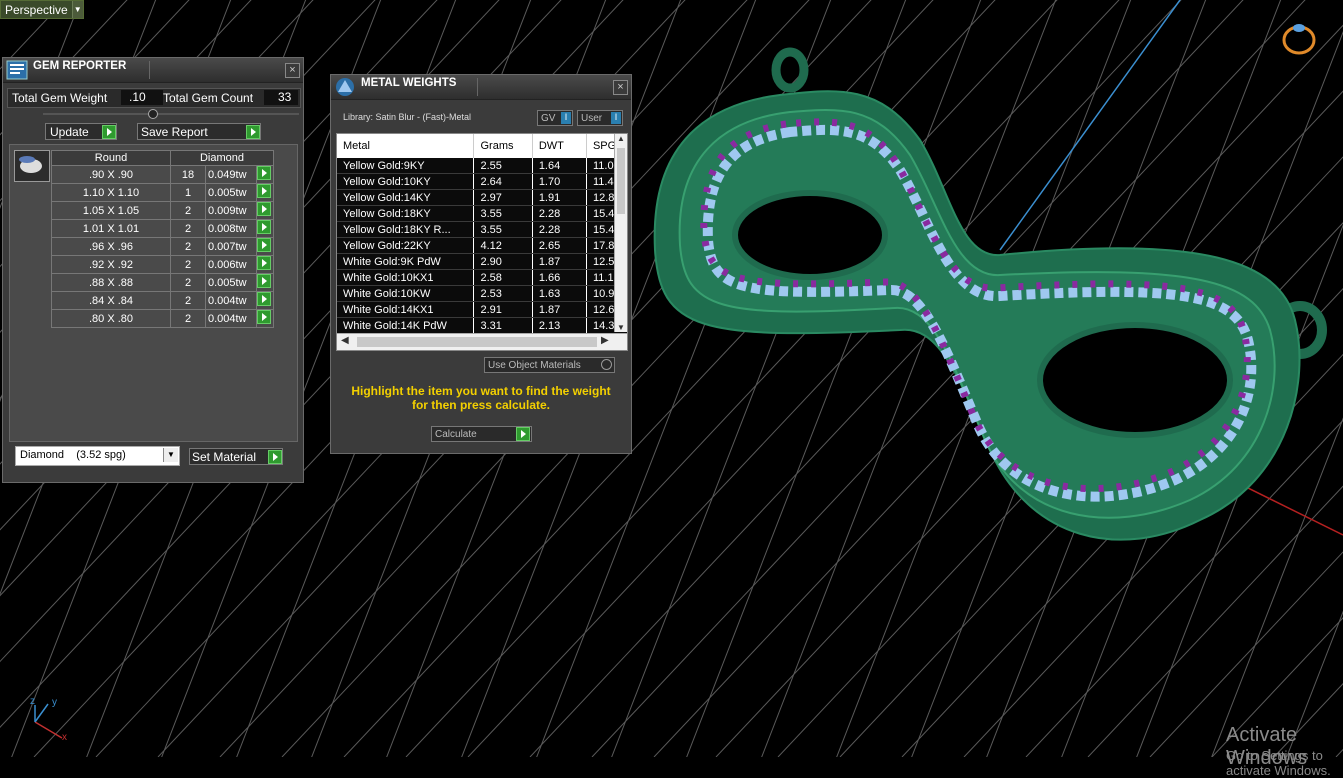 This screenshot has height=778, width=1343. I want to click on use-object-materials-toggle: Use Object Materials, so click(549, 365).